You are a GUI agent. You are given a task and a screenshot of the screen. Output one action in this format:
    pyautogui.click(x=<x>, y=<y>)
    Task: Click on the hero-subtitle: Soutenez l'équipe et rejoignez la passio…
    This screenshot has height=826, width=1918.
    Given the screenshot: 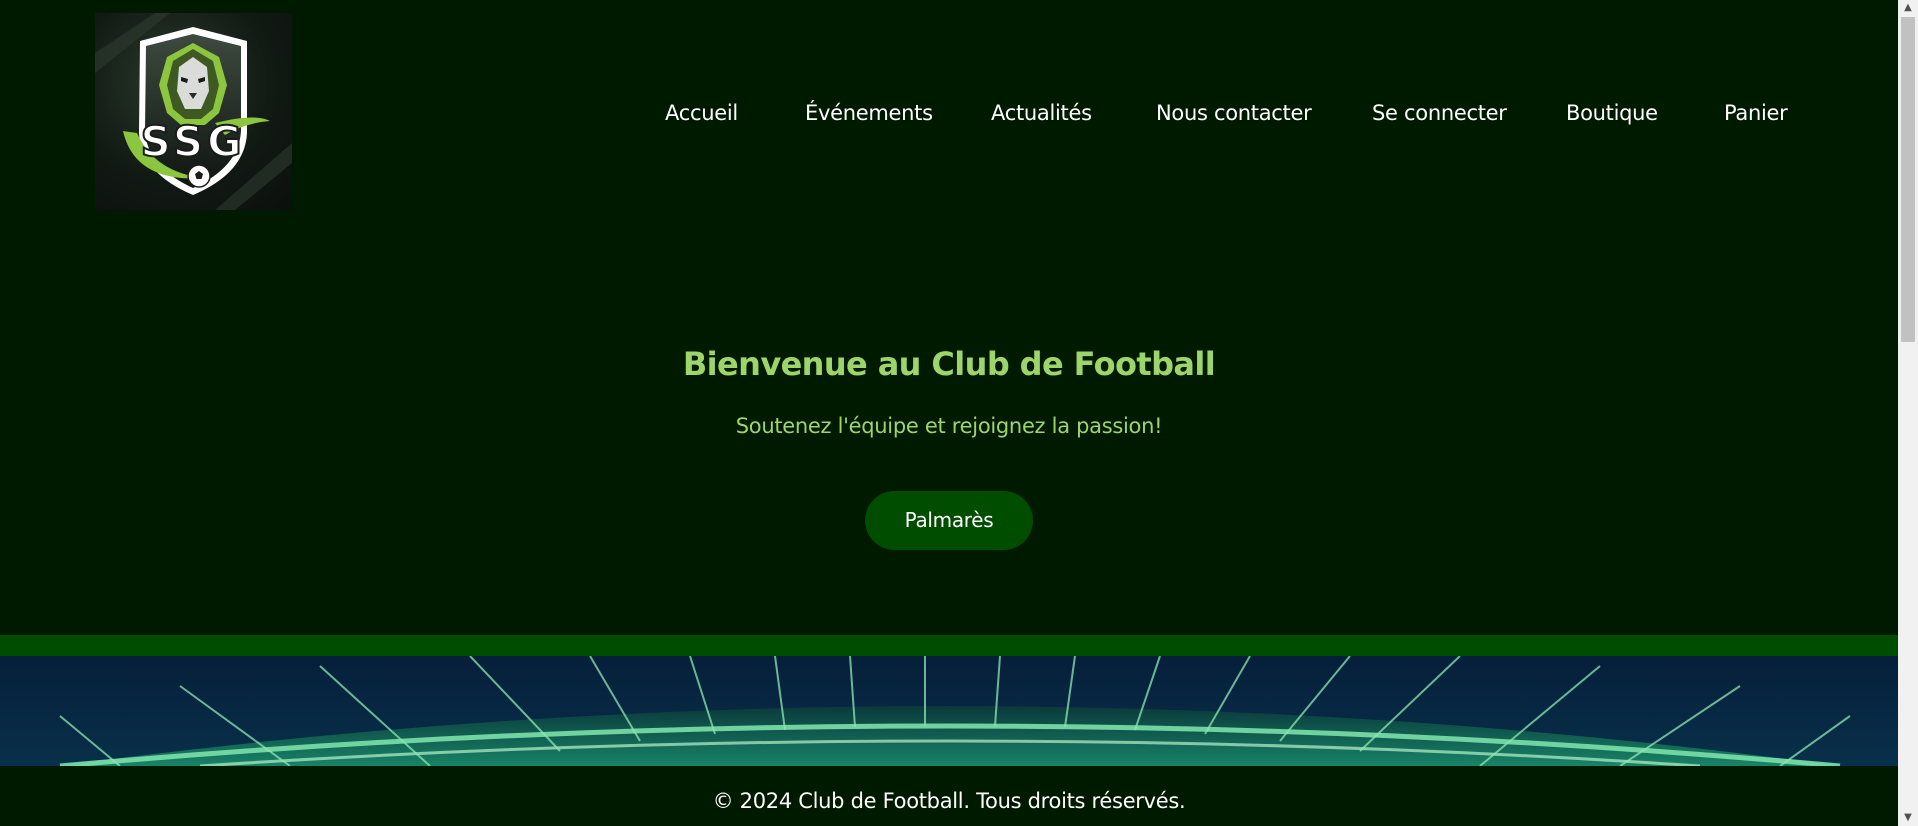 What is the action you would take?
    pyautogui.click(x=949, y=426)
    